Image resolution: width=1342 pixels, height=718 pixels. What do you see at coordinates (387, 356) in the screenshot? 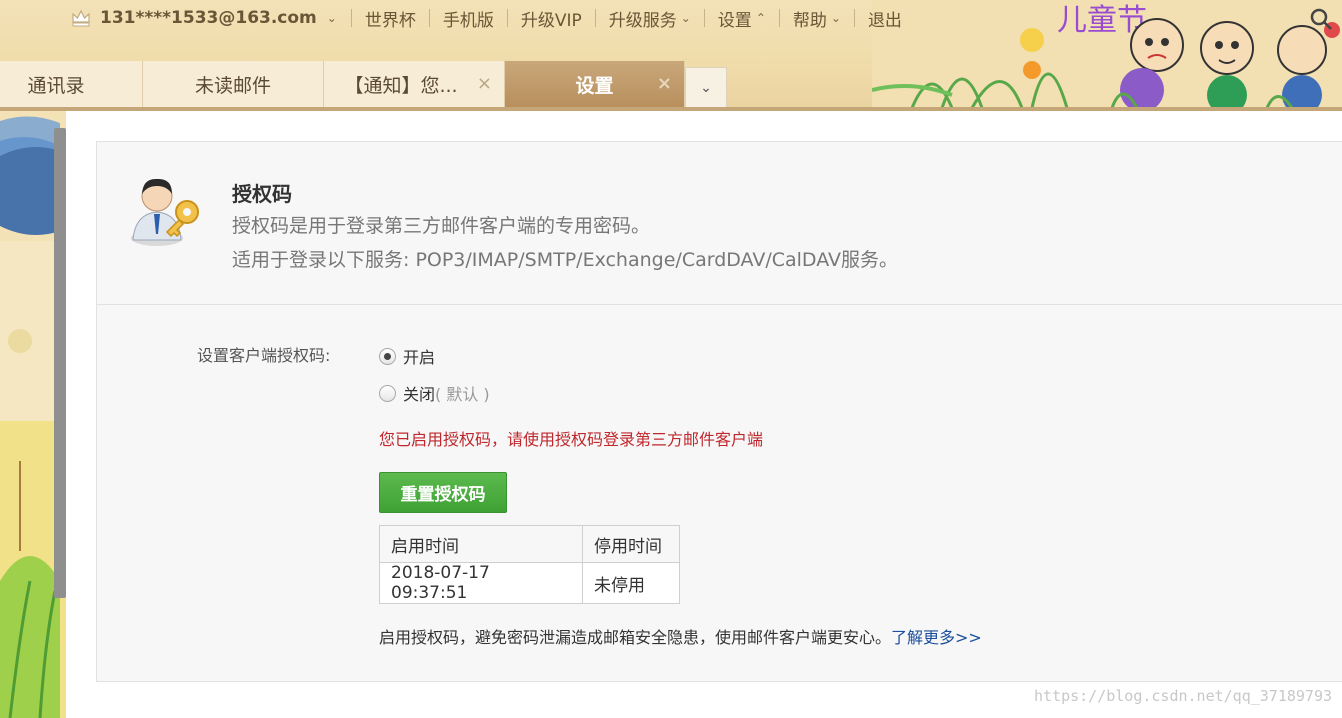
I see `radio-selected-icon` at bounding box center [387, 356].